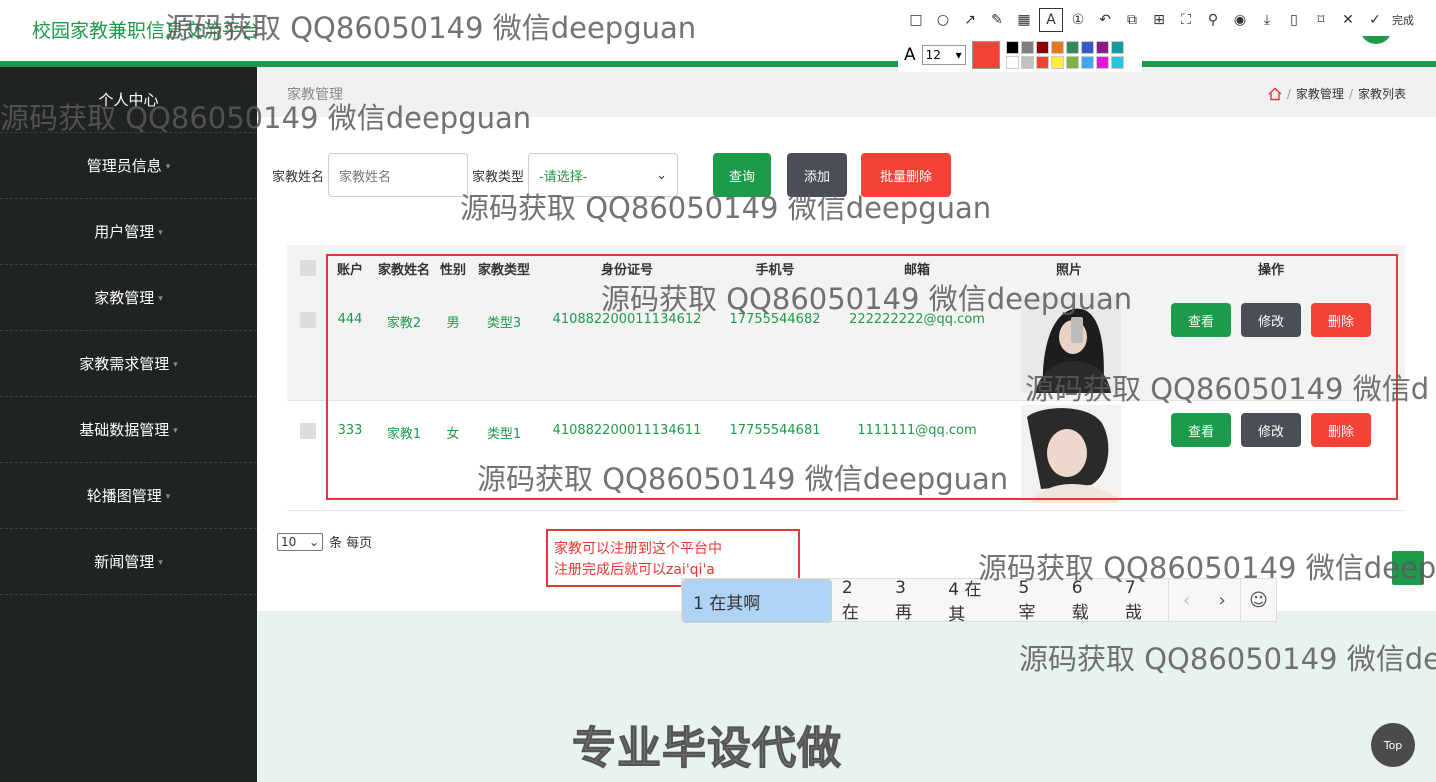 The width and height of the screenshot is (1436, 782). Describe the element at coordinates (298, 177) in the screenshot. I see `name-label: 家教姓名` at that location.